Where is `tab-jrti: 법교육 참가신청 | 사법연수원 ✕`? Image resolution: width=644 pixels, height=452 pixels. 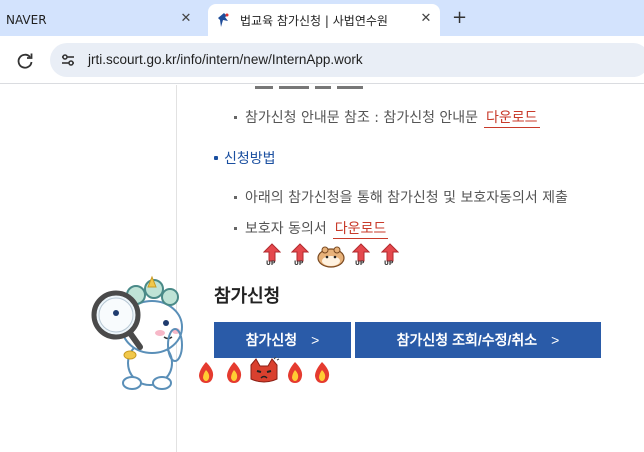
tab-jrti: 법교육 참가신청 | 사법연수원 ✕ is located at coordinates (324, 20).